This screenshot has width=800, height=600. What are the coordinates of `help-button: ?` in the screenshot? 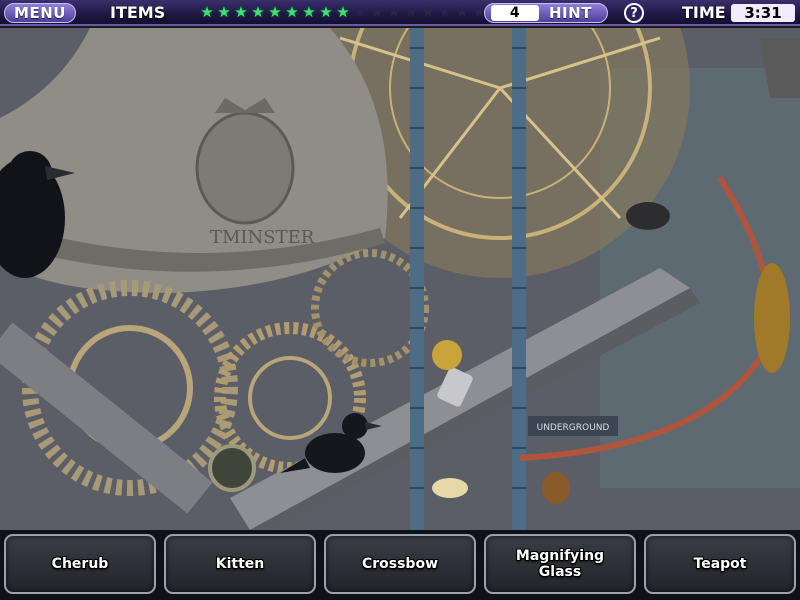 It's located at (634, 13).